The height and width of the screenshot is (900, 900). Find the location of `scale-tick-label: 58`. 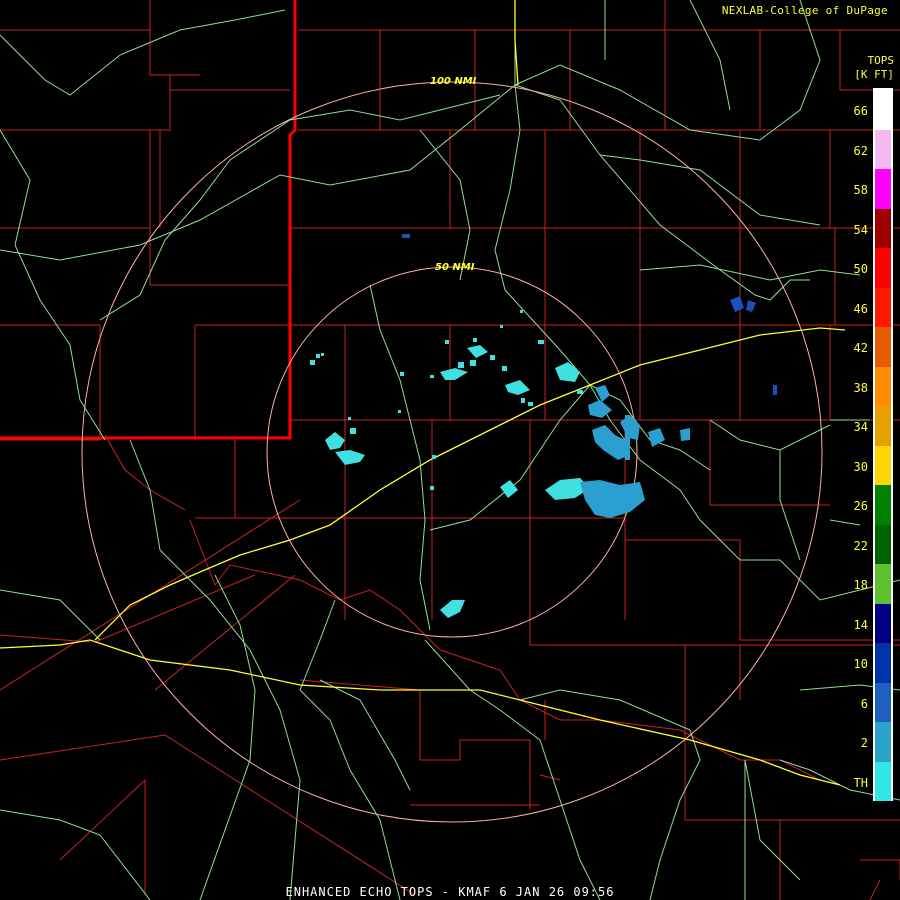

scale-tick-label: 58 is located at coordinates (860, 190).